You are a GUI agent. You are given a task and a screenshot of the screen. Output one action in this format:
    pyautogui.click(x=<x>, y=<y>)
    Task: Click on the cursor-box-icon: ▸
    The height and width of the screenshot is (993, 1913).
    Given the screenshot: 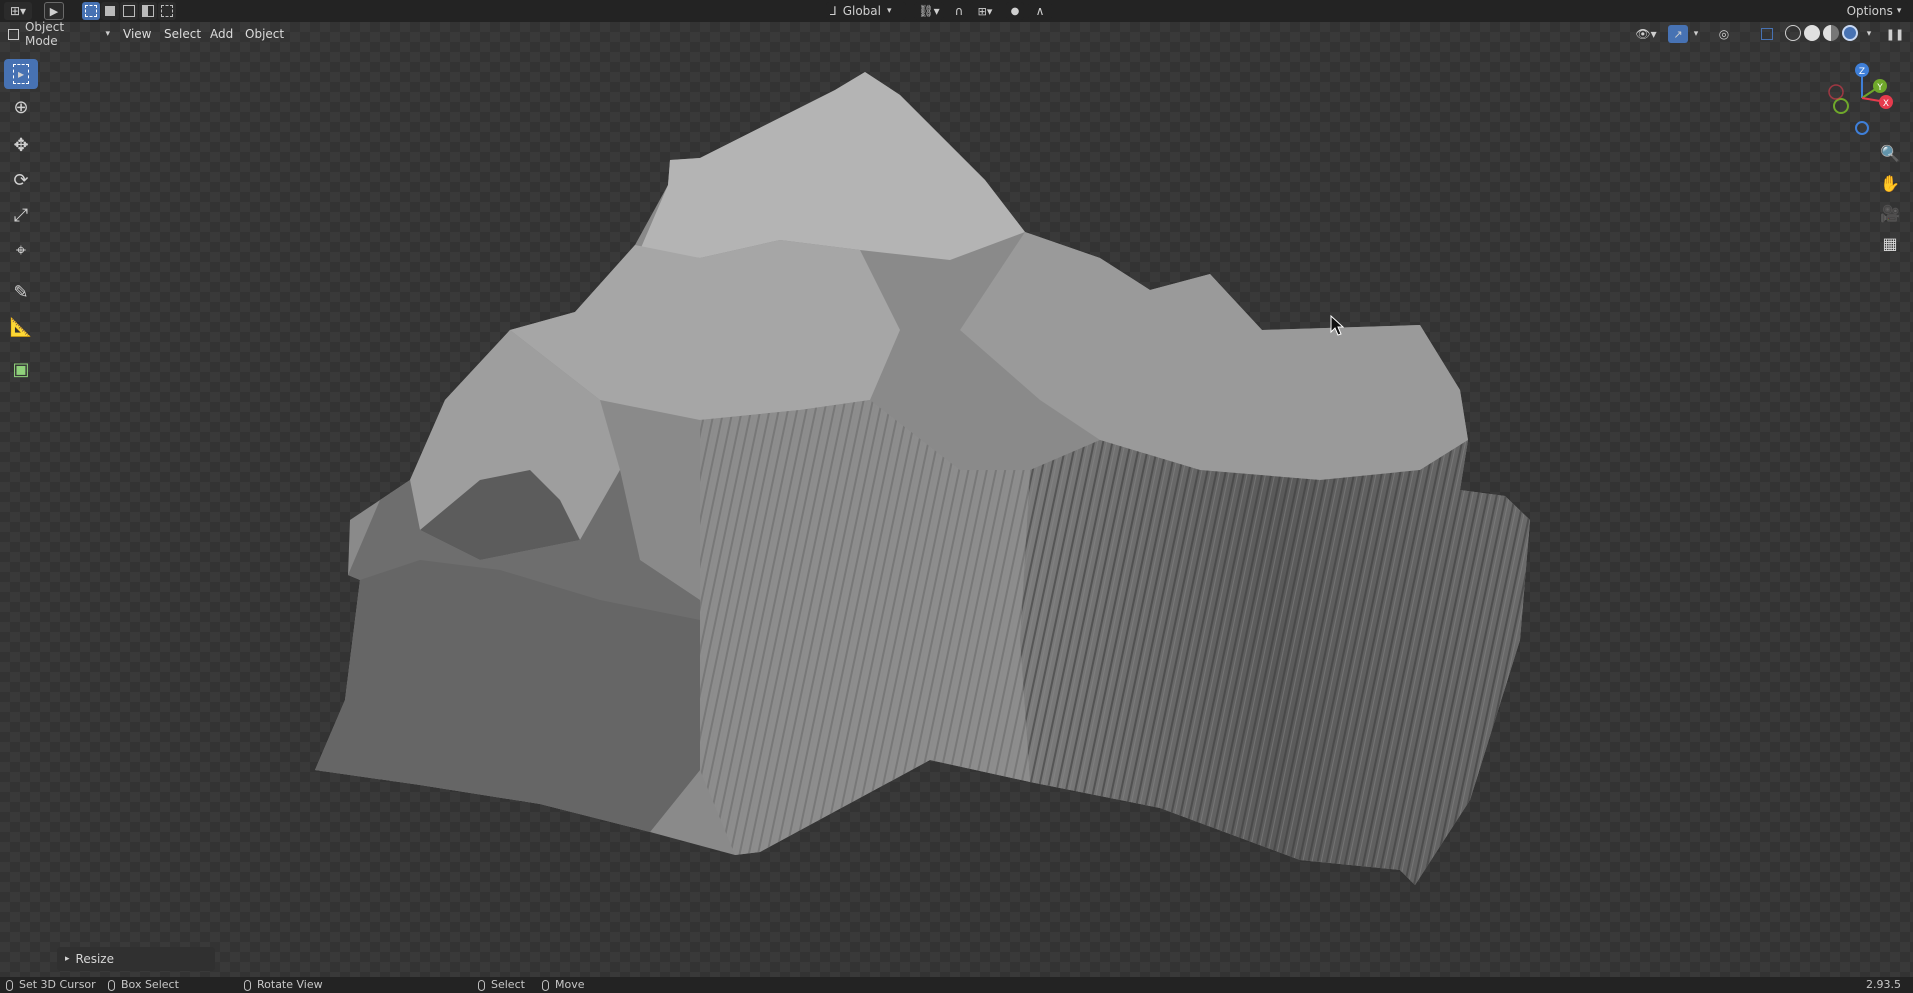 What is the action you would take?
    pyautogui.click(x=21, y=74)
    